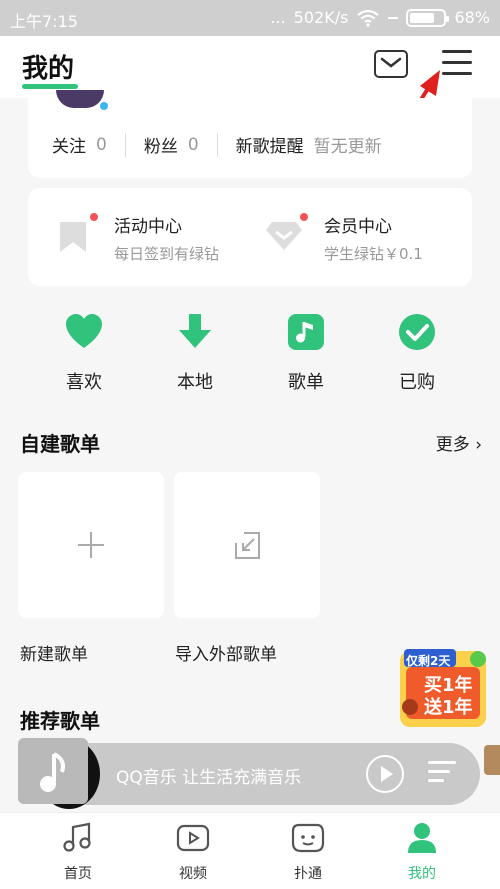  I want to click on diamond-icon, so click(284, 236).